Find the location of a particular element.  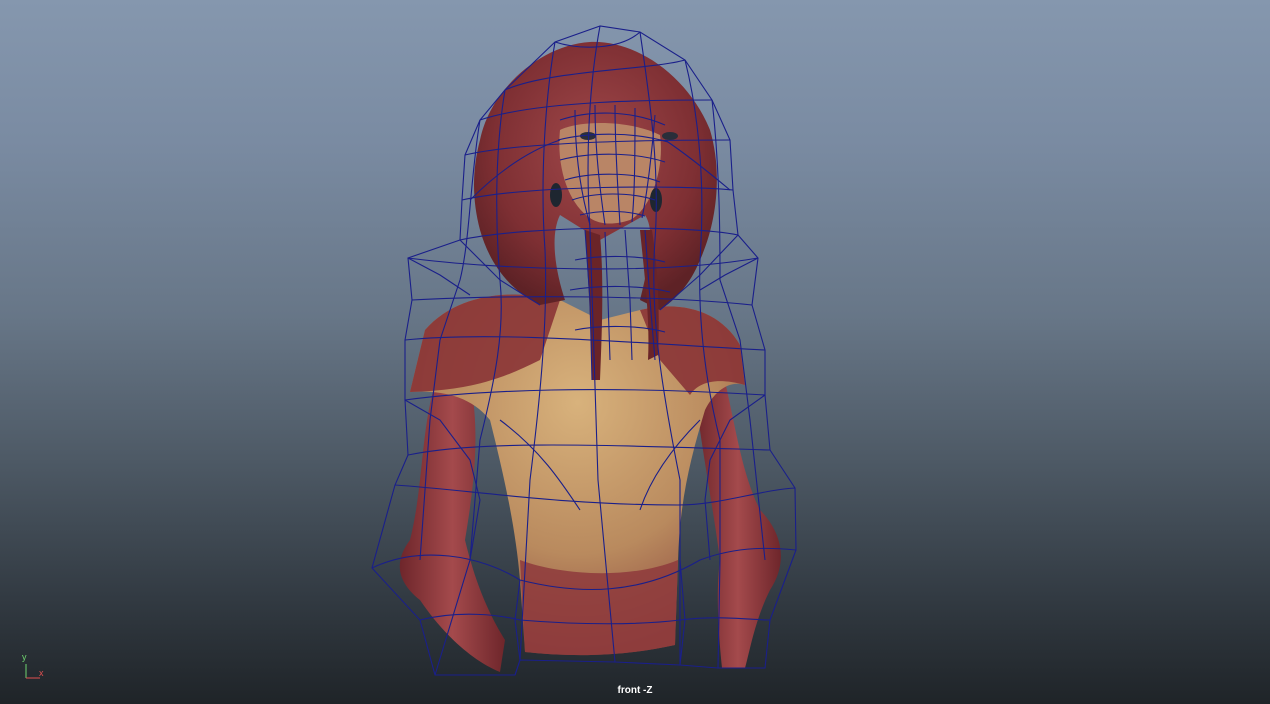

right-arm is located at coordinates (738, 514).